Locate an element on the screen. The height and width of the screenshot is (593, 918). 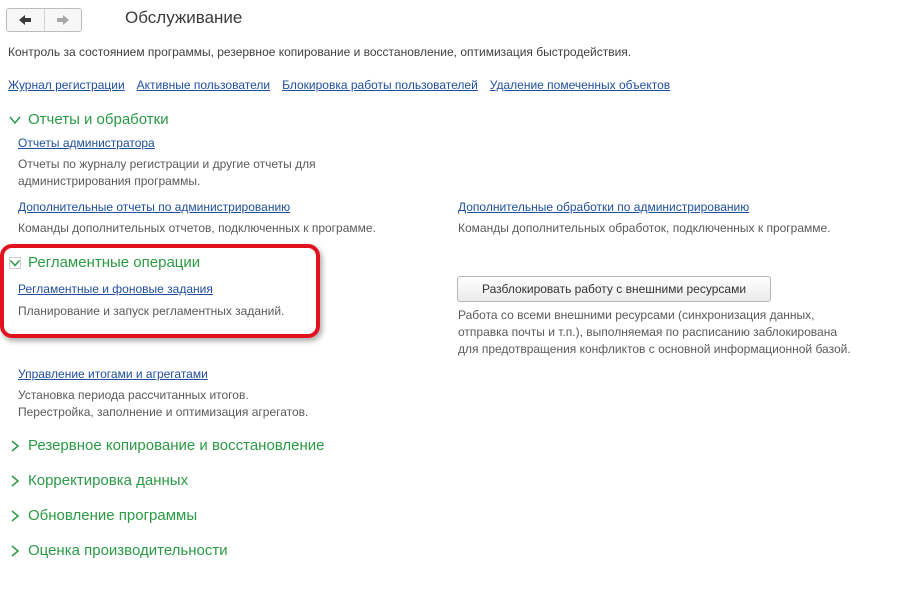
back-button is located at coordinates (25, 20).